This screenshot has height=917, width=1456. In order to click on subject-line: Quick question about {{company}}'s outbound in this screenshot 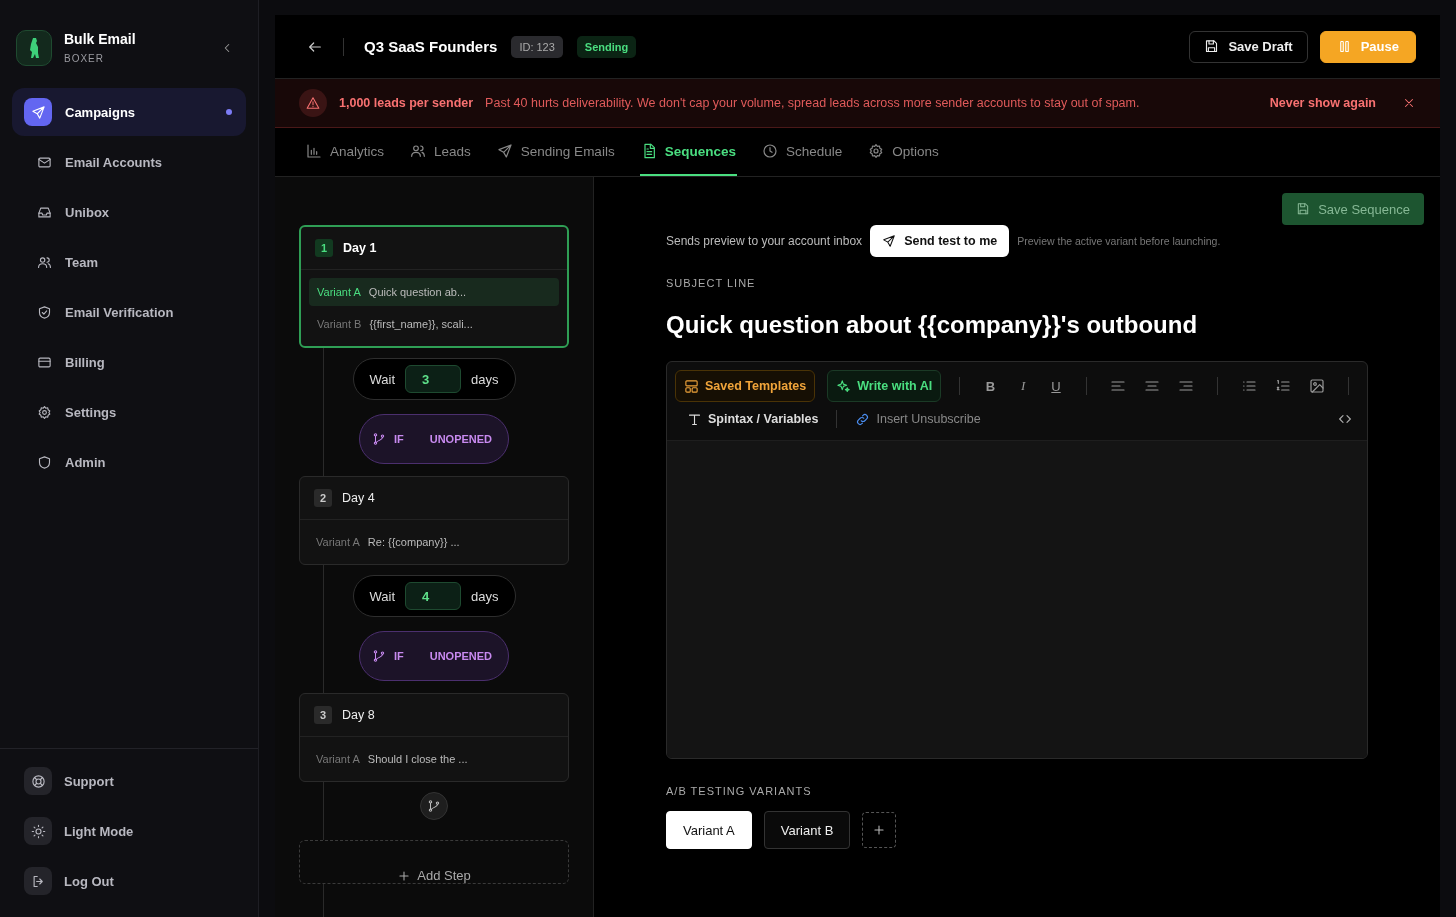, I will do `click(1045, 325)`.